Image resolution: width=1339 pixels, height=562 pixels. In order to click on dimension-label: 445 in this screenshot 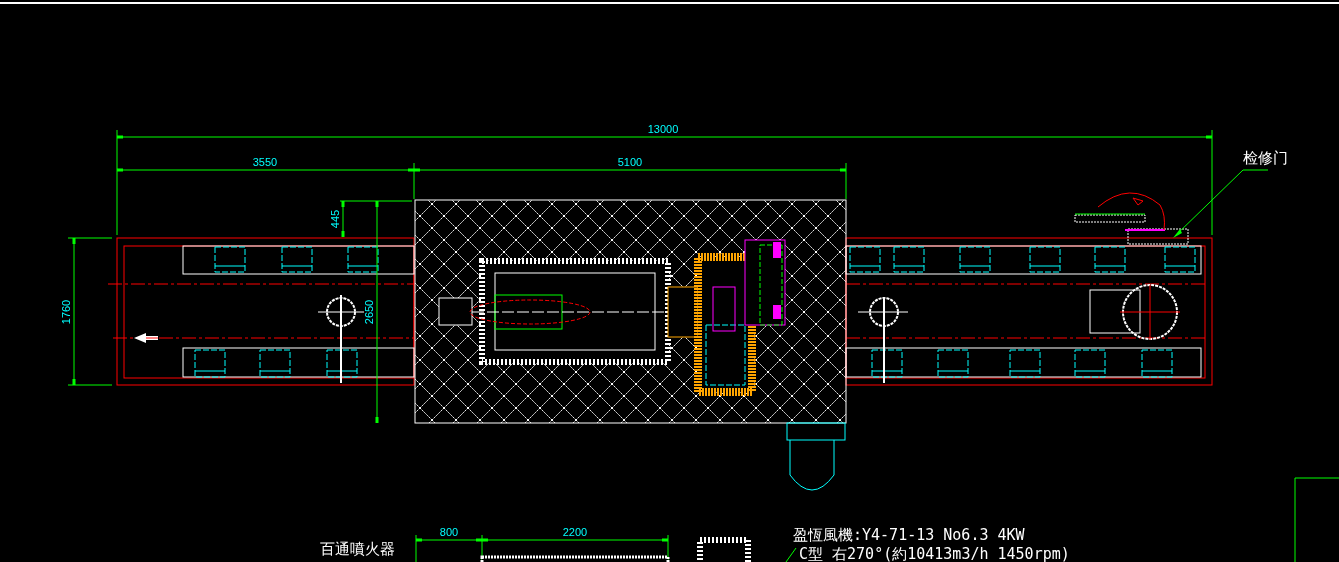, I will do `click(335, 219)`.